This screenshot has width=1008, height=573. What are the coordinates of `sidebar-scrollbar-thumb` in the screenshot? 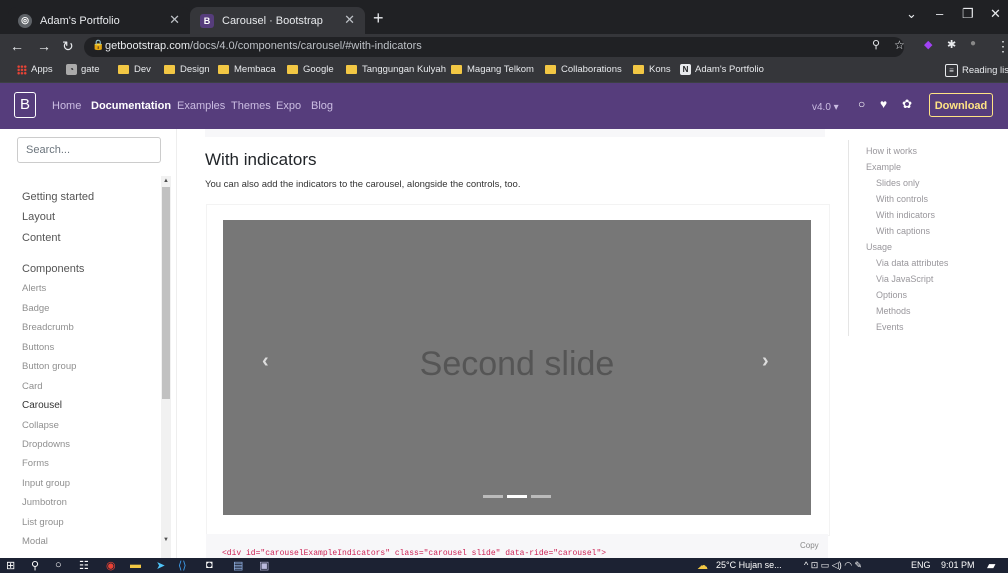 It's located at (166, 293).